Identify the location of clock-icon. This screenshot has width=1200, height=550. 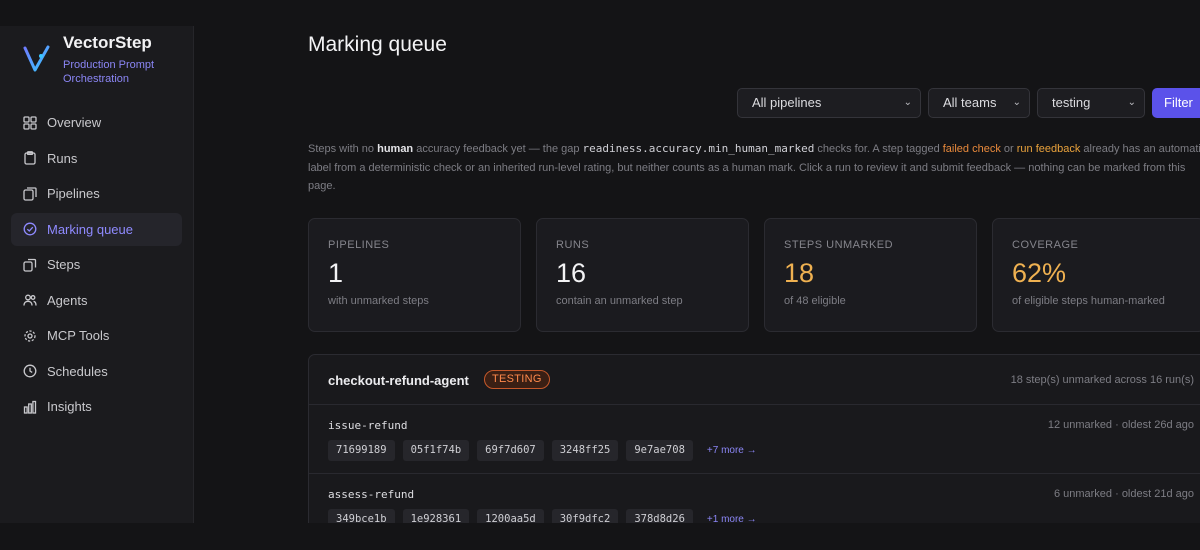
(30, 371).